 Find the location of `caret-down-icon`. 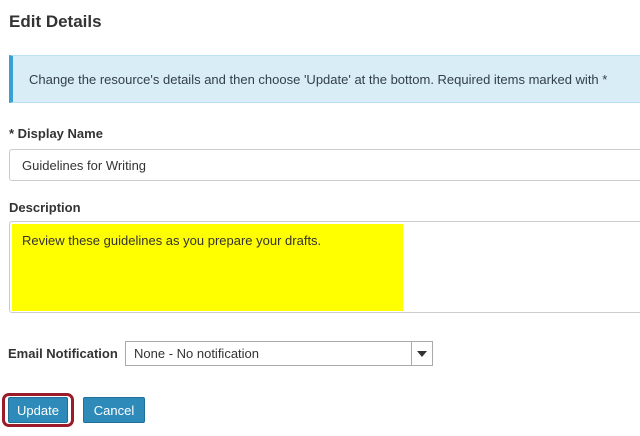

caret-down-icon is located at coordinates (421, 353).